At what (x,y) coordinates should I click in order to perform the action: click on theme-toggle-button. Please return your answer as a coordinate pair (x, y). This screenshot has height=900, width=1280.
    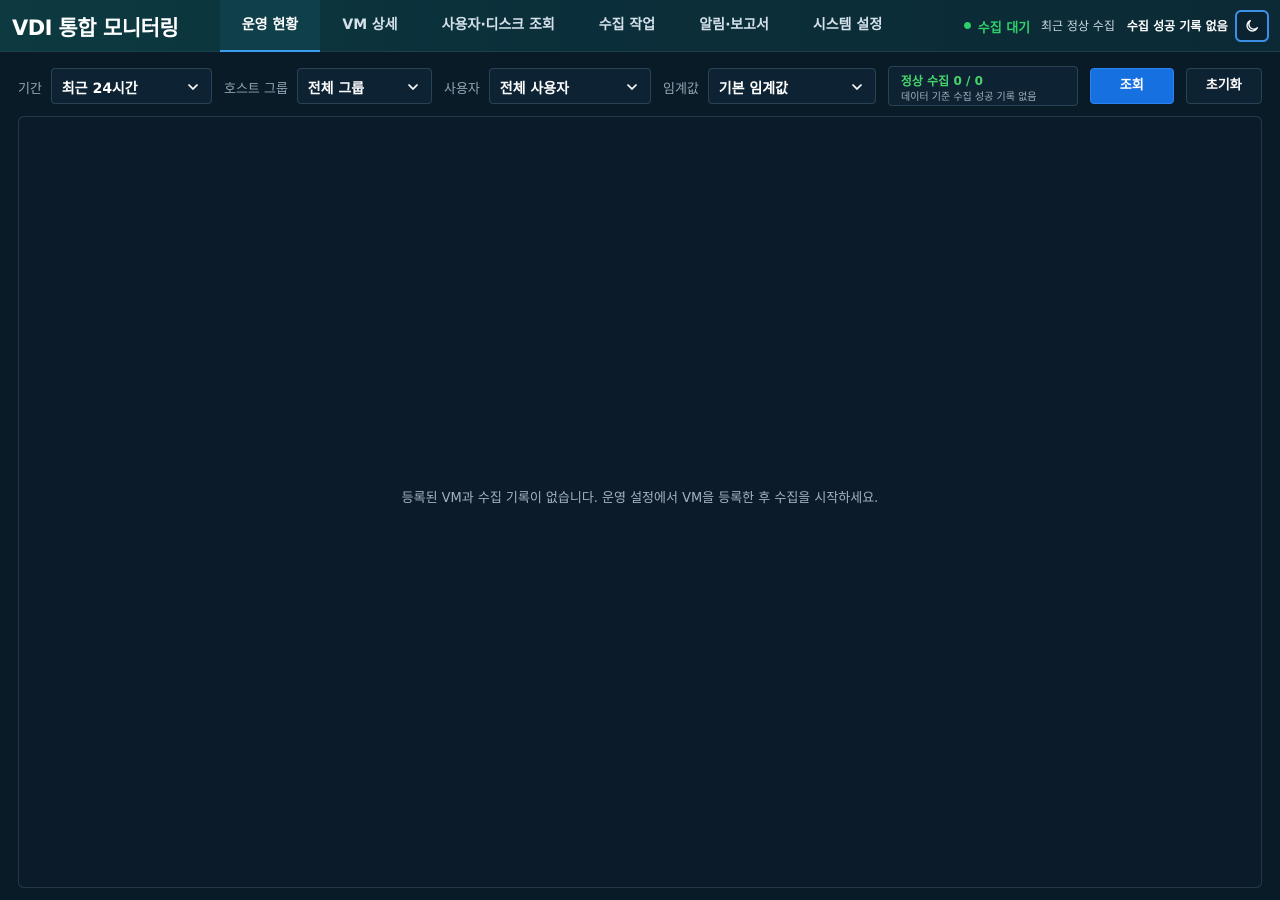
    Looking at the image, I should click on (1252, 26).